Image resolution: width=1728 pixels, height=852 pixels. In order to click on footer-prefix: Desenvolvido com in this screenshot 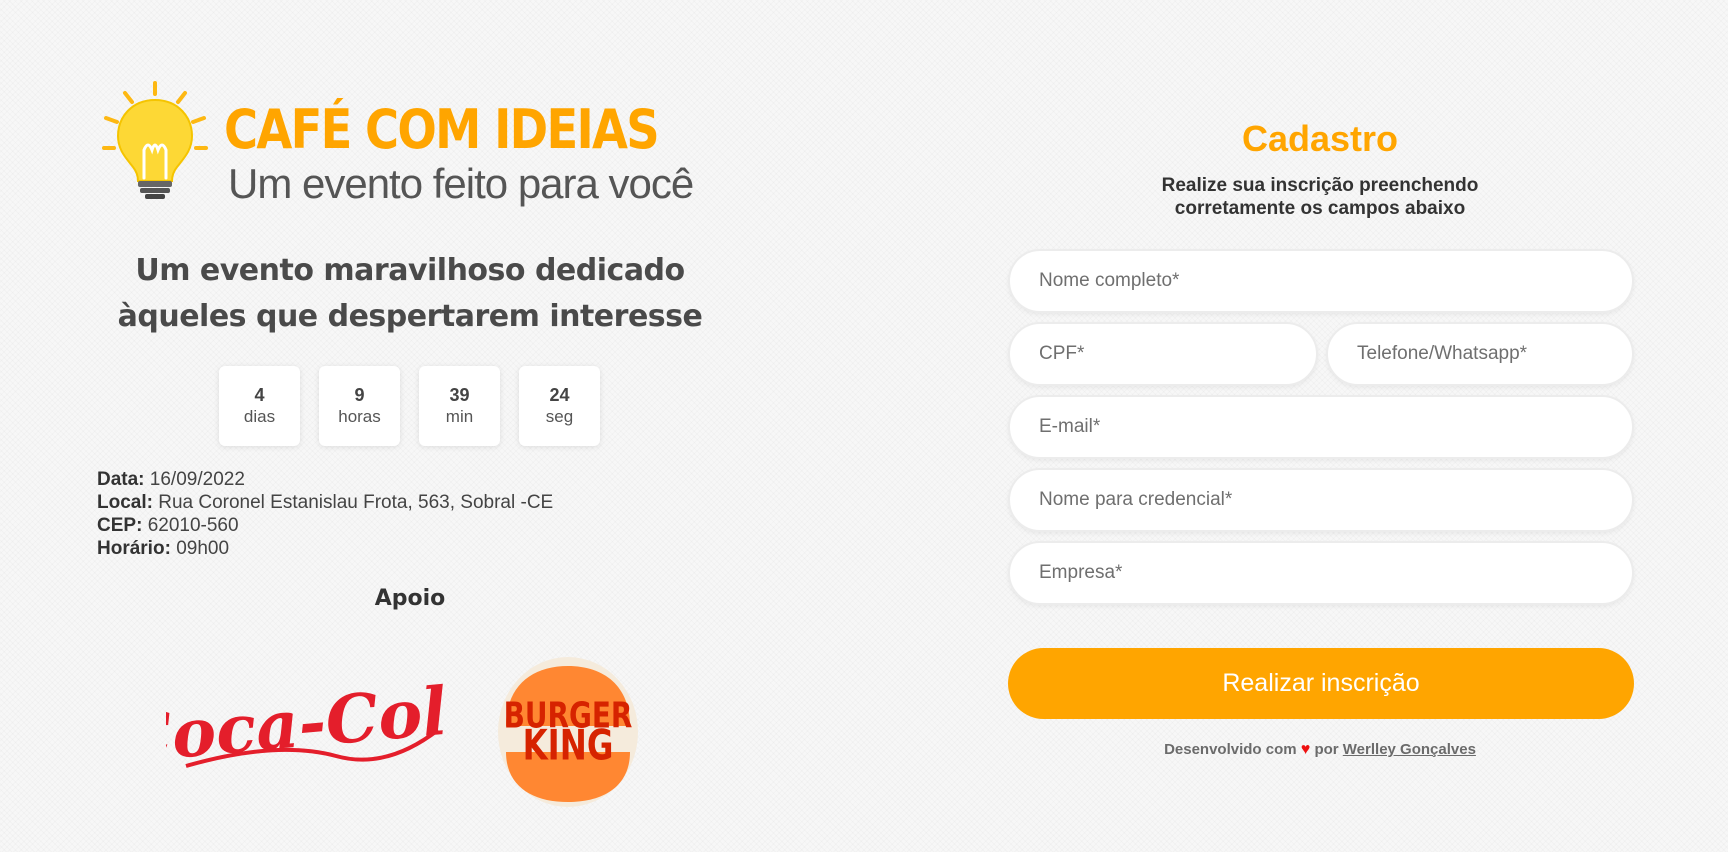, I will do `click(1230, 749)`.